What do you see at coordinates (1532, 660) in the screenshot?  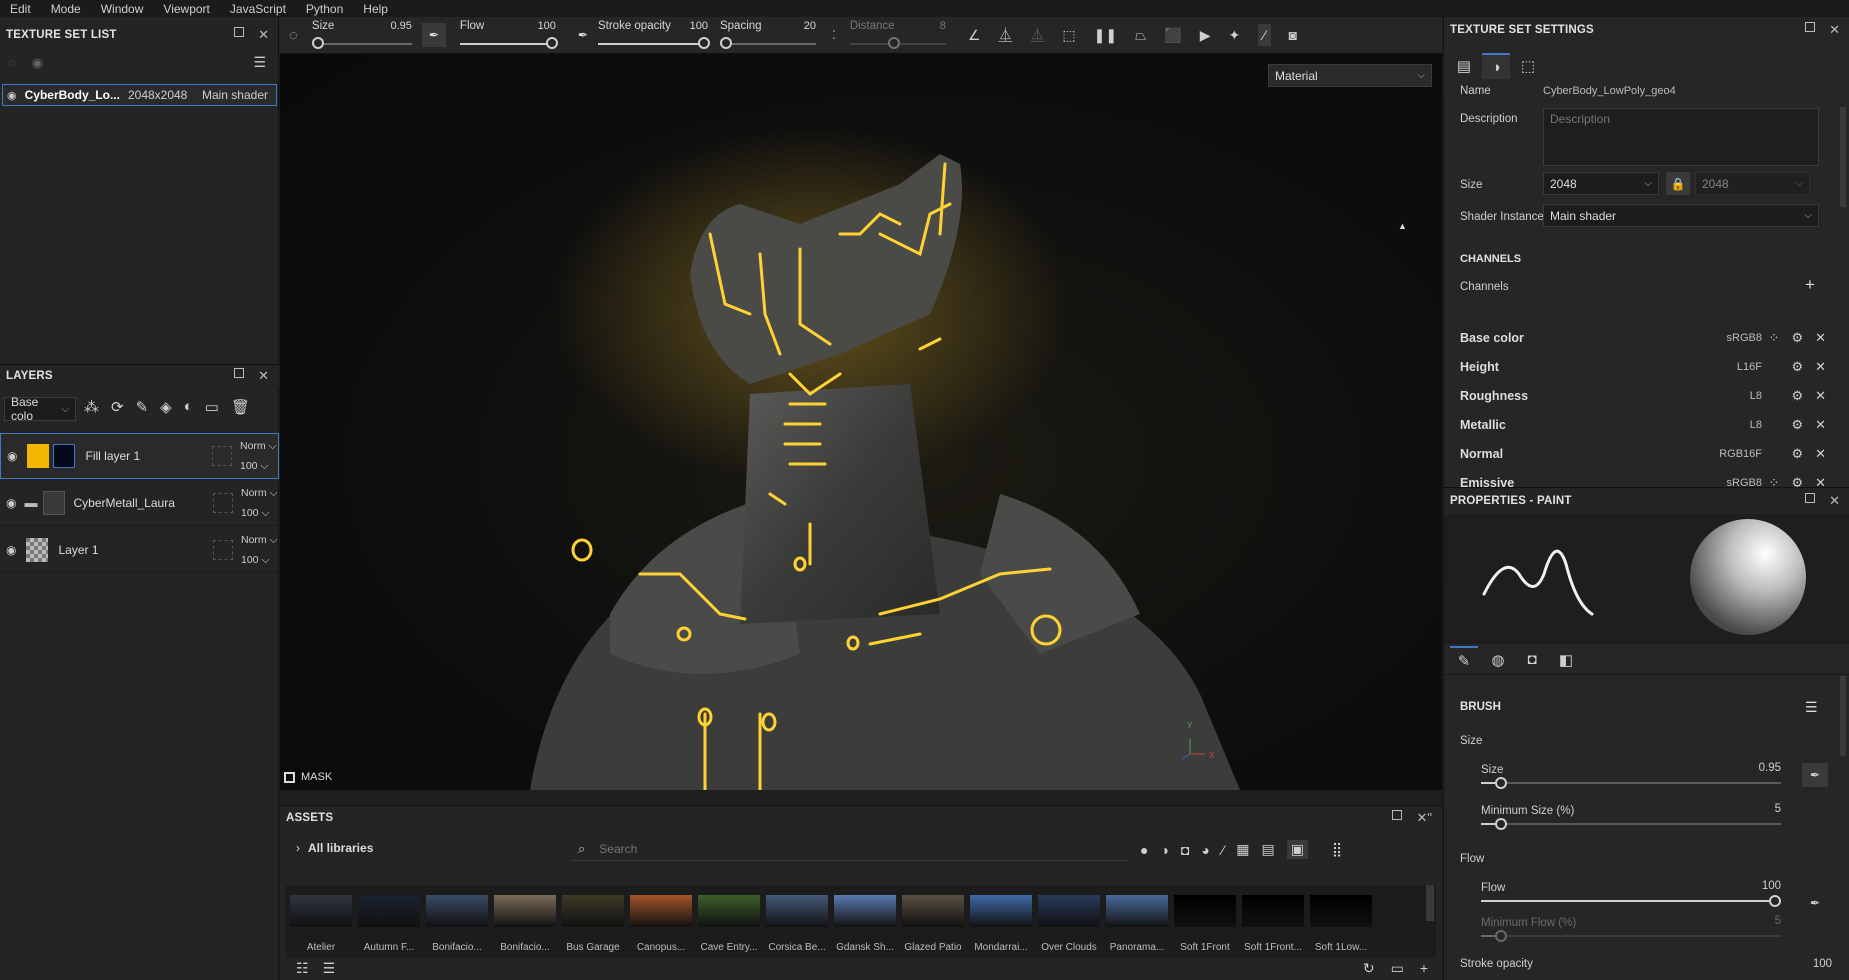 I see `tab-stencil: ◘` at bounding box center [1532, 660].